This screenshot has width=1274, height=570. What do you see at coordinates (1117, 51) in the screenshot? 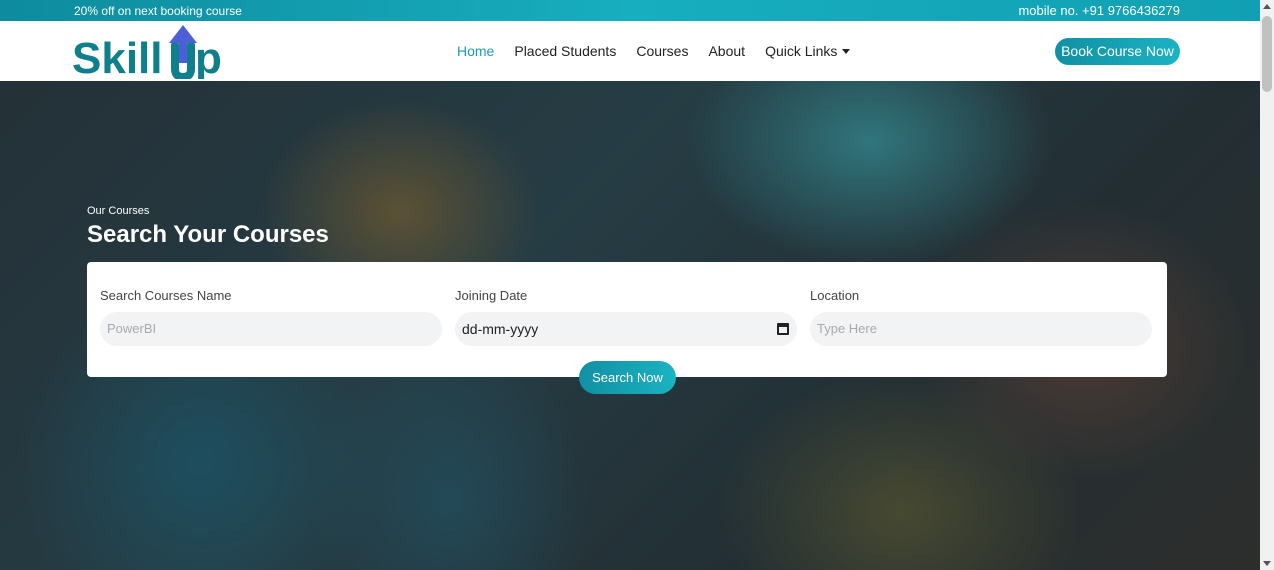
I see `book-course-button: Book Course Now` at bounding box center [1117, 51].